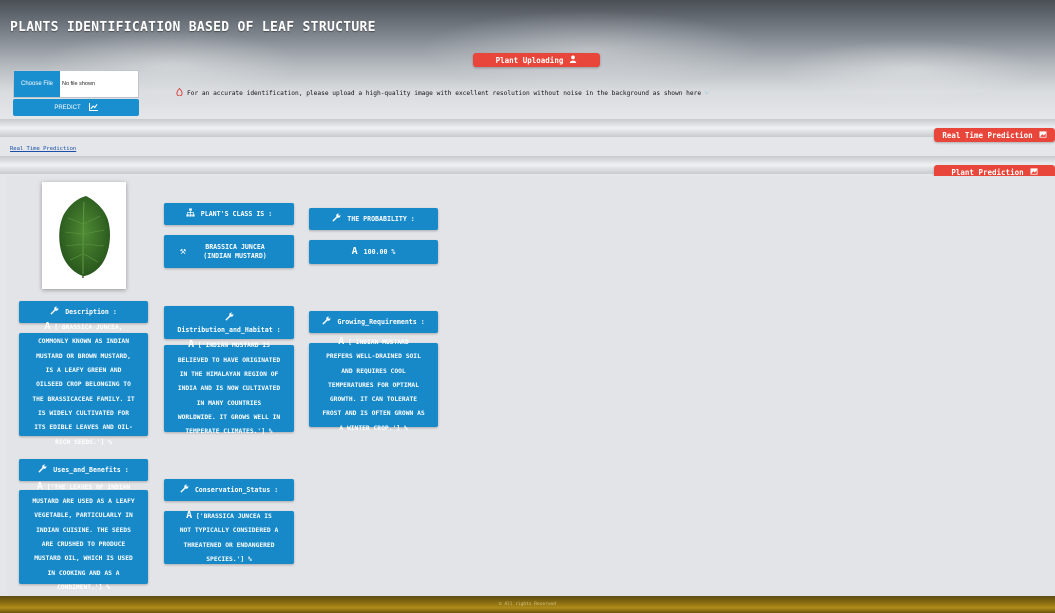 The height and width of the screenshot is (613, 1055). I want to click on probability-label: THE PROBABILITY :, so click(373, 219).